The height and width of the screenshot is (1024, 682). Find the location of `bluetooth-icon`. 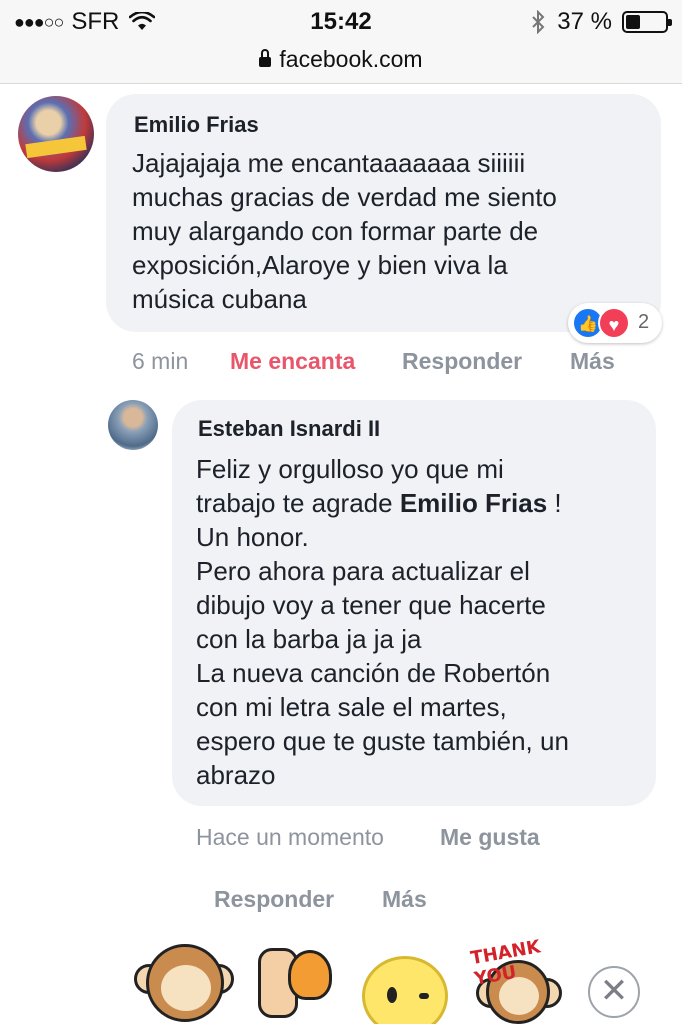

bluetooth-icon is located at coordinates (538, 22).